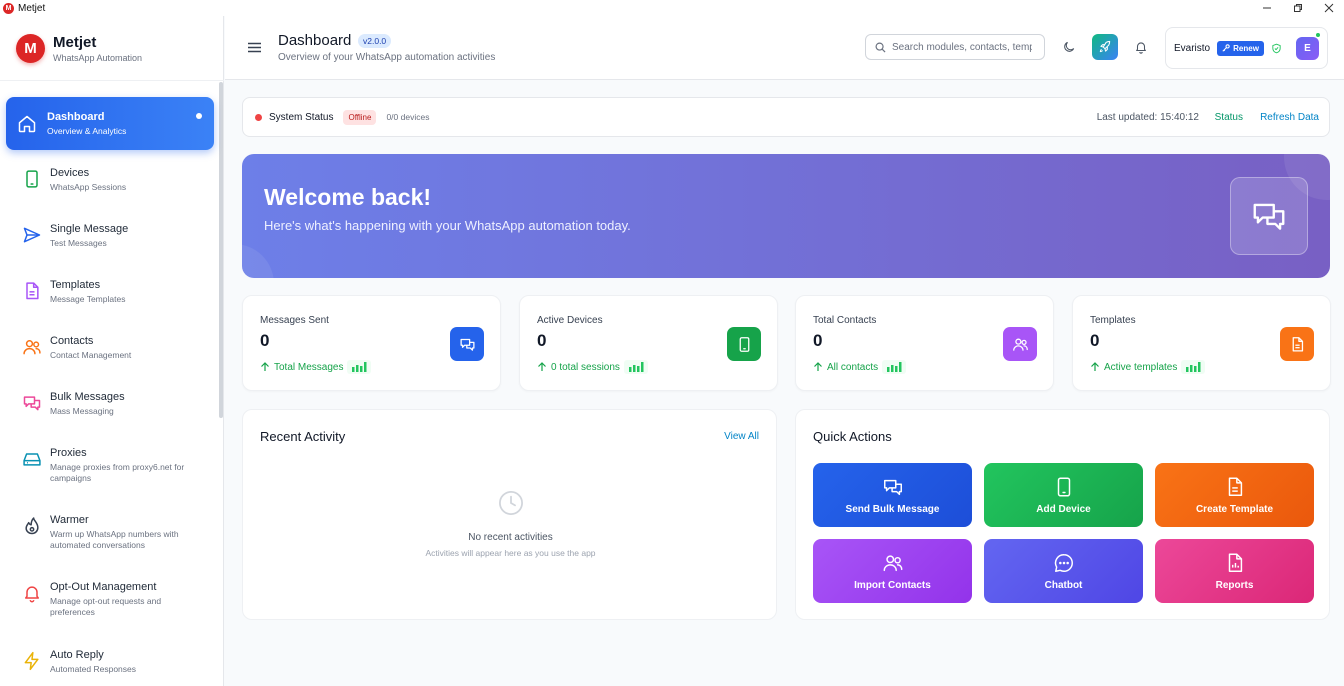 This screenshot has height=686, width=1344. What do you see at coordinates (1234, 585) in the screenshot?
I see `action-label: Reports` at bounding box center [1234, 585].